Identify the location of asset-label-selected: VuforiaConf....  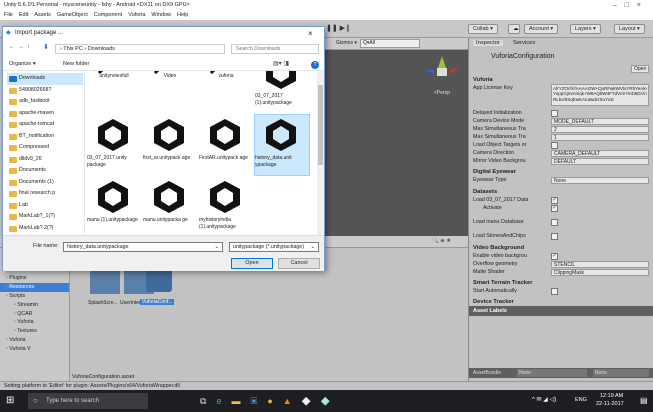
(157, 302).